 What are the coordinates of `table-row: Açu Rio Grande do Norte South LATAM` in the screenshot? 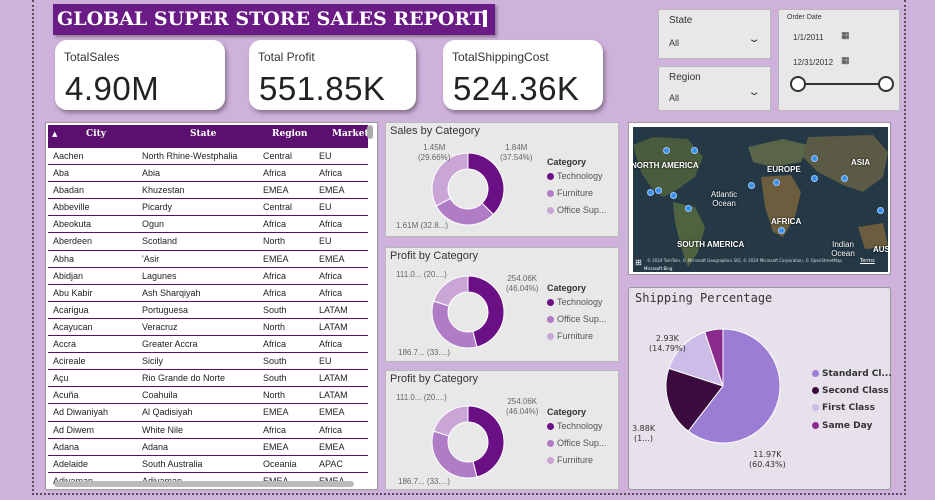 It's located at (208, 379).